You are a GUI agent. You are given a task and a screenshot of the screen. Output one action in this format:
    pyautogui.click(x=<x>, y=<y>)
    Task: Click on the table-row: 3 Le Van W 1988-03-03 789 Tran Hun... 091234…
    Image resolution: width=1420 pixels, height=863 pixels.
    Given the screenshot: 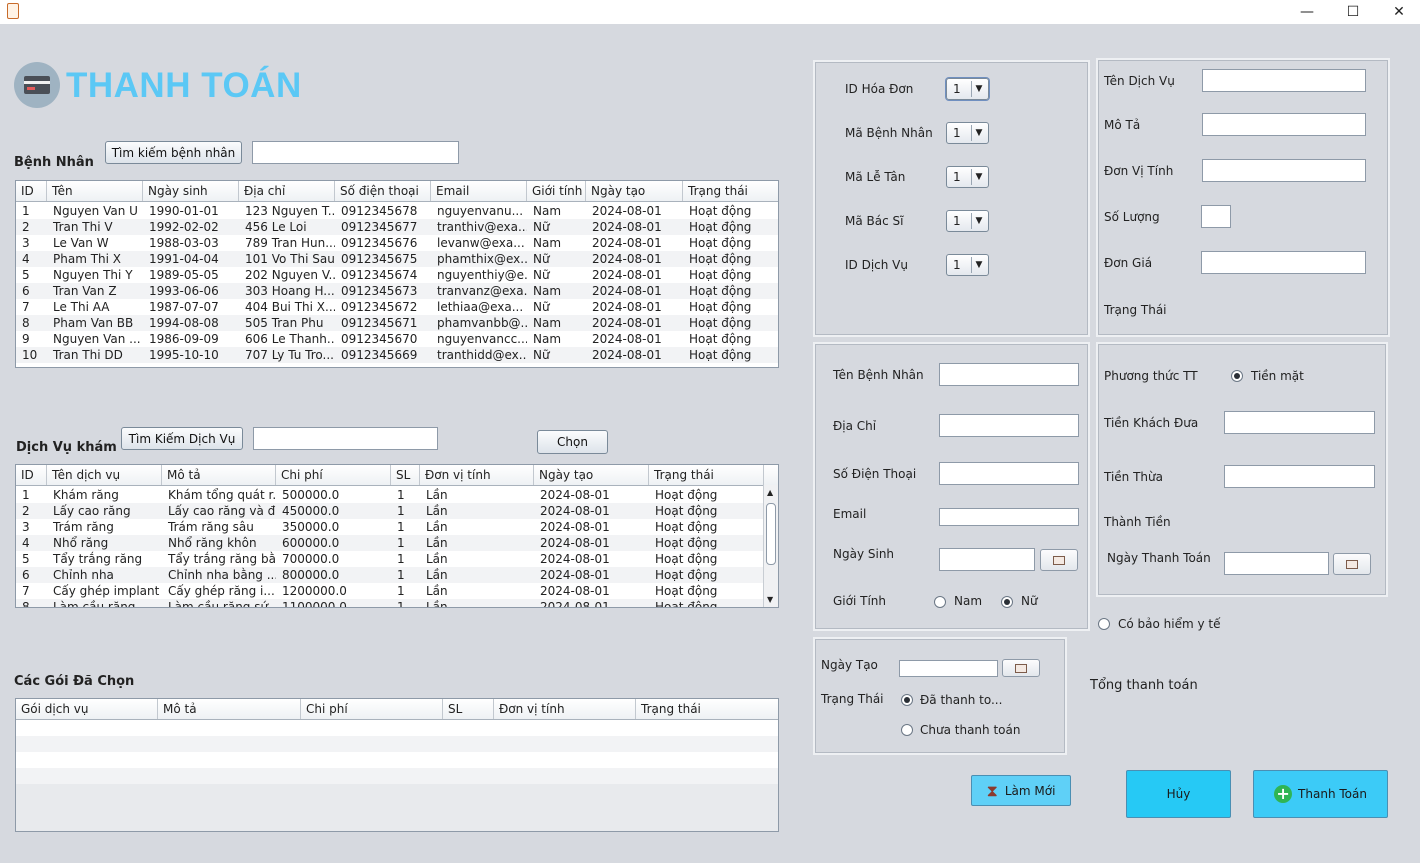 What is the action you would take?
    pyautogui.click(x=397, y=243)
    